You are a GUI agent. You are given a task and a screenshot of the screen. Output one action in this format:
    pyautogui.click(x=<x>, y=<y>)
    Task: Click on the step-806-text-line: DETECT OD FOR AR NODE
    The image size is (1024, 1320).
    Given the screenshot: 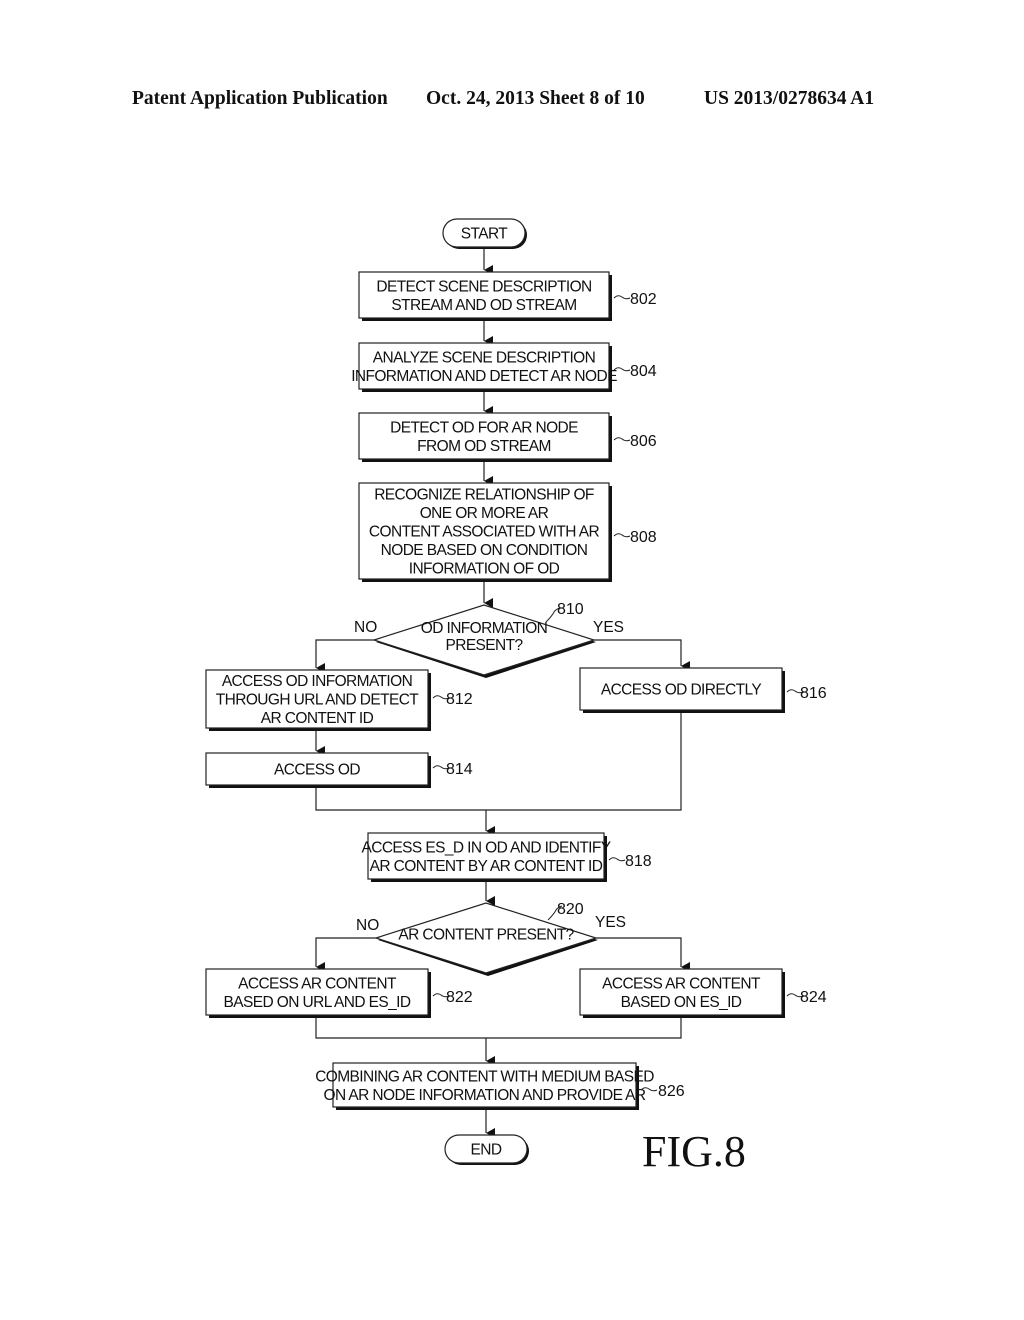 What is the action you would take?
    pyautogui.click(x=484, y=427)
    